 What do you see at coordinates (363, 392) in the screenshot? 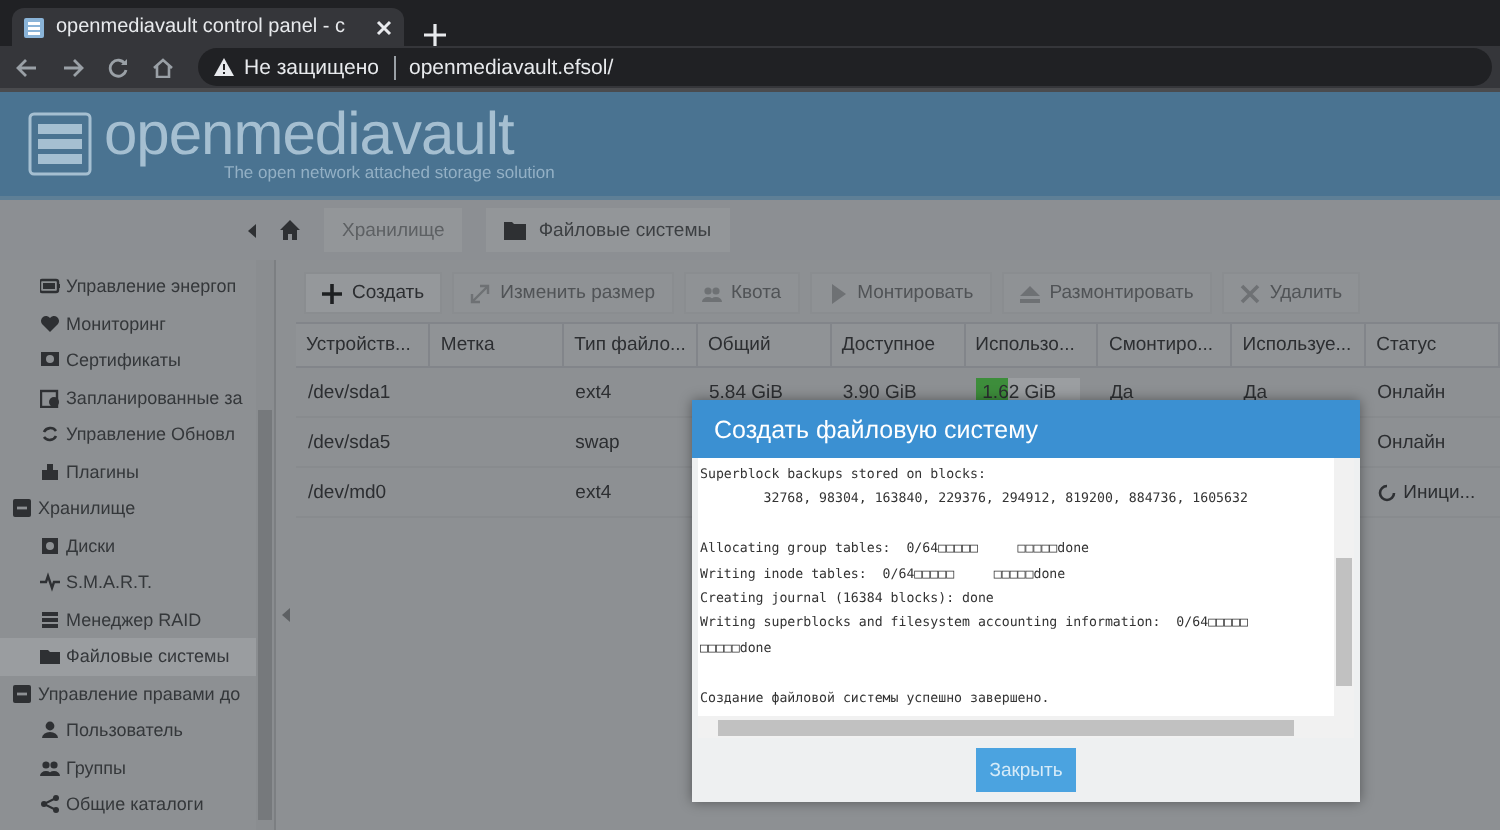
I see `table-cell: /dev/sda1` at bounding box center [363, 392].